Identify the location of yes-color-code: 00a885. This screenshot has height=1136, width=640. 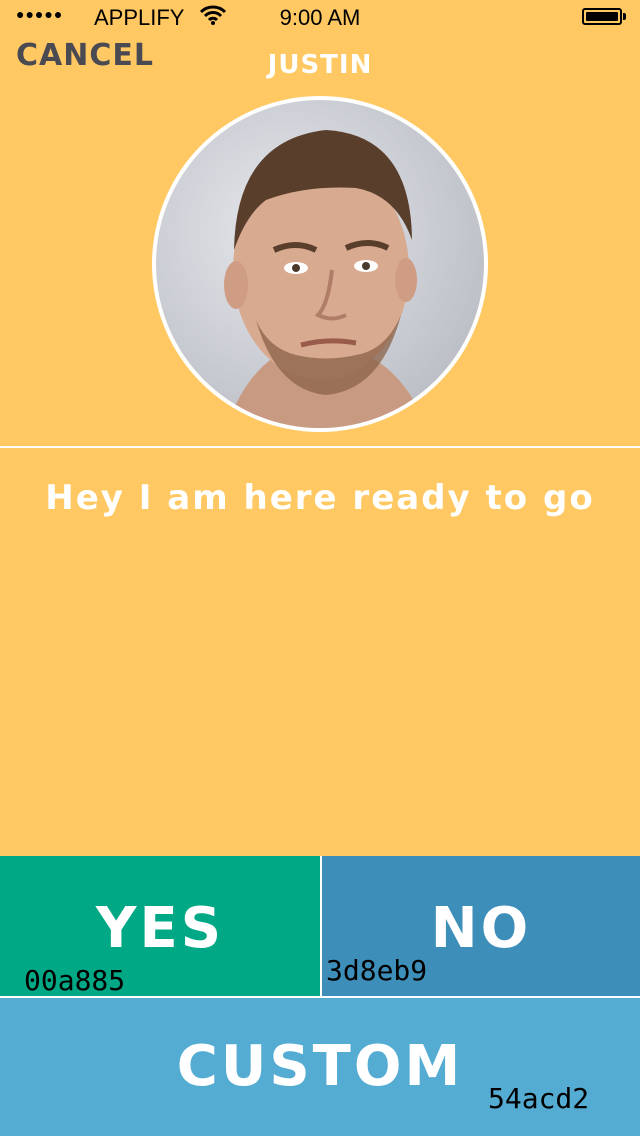
(75, 980).